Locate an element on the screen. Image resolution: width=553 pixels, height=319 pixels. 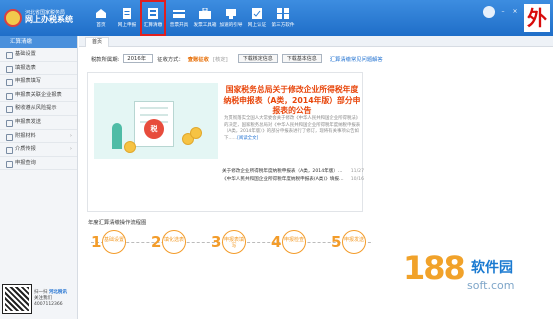
sidebar-item-risk-tips: 税收遵从风险提示 is located at coordinates (38, 109).